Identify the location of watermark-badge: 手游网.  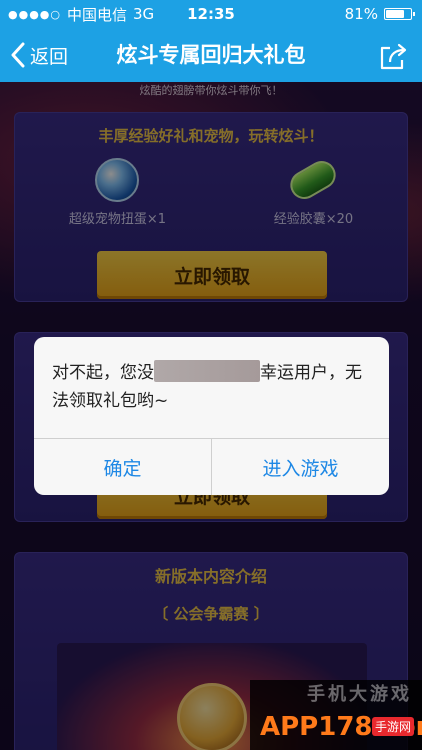
(392, 726).